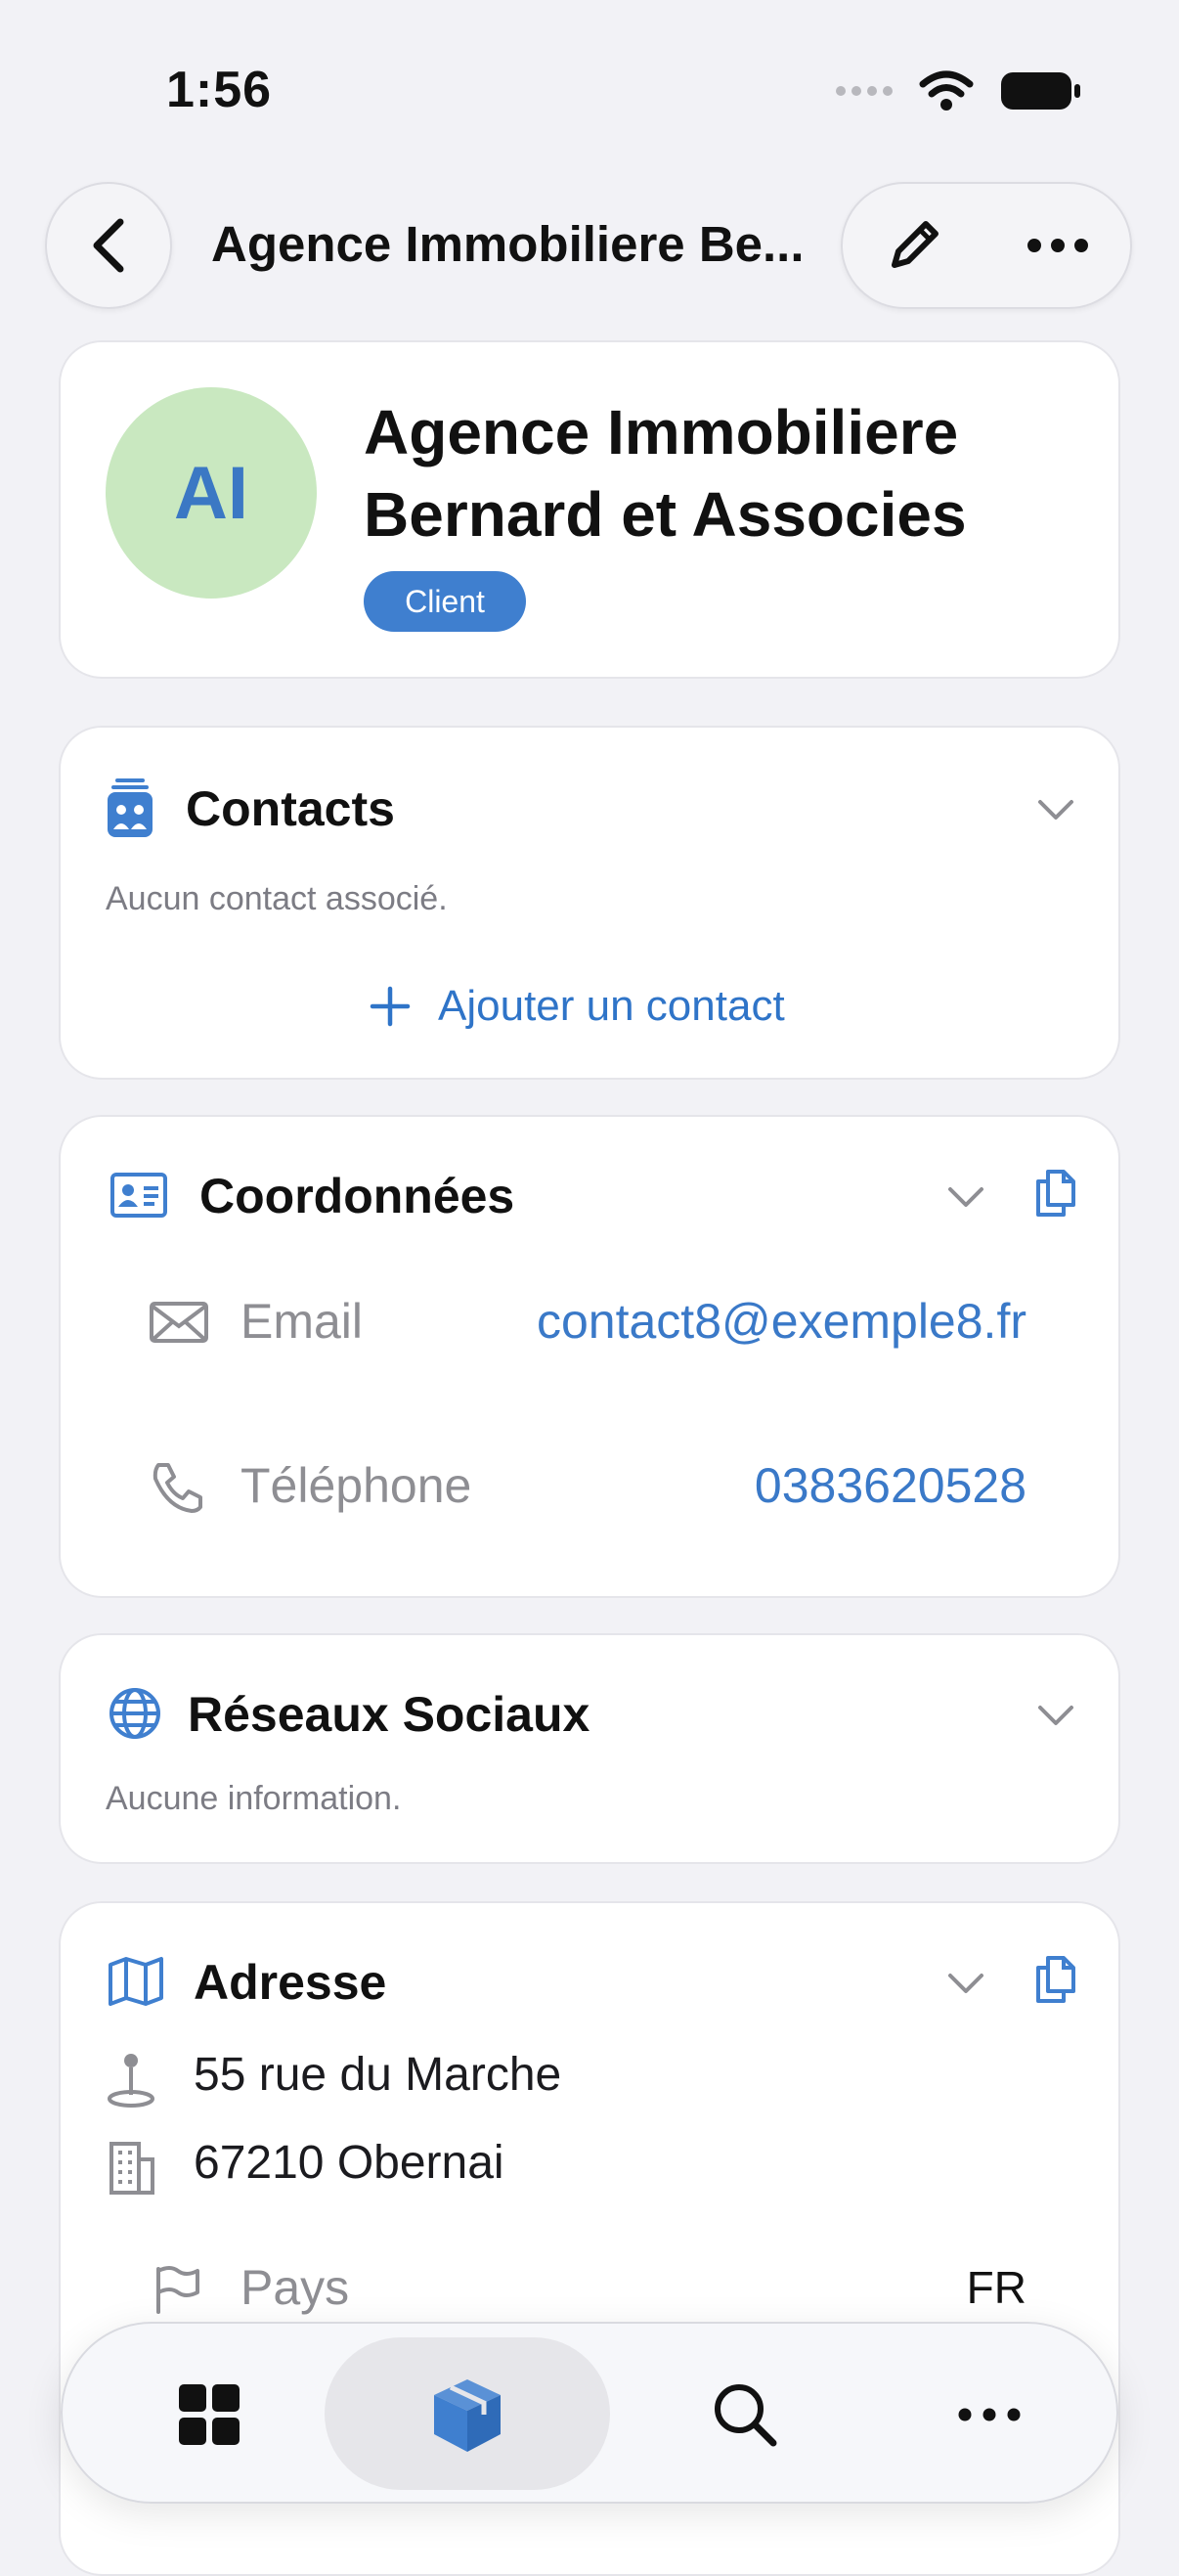 The height and width of the screenshot is (2576, 1179). I want to click on plus-icon, so click(390, 1006).